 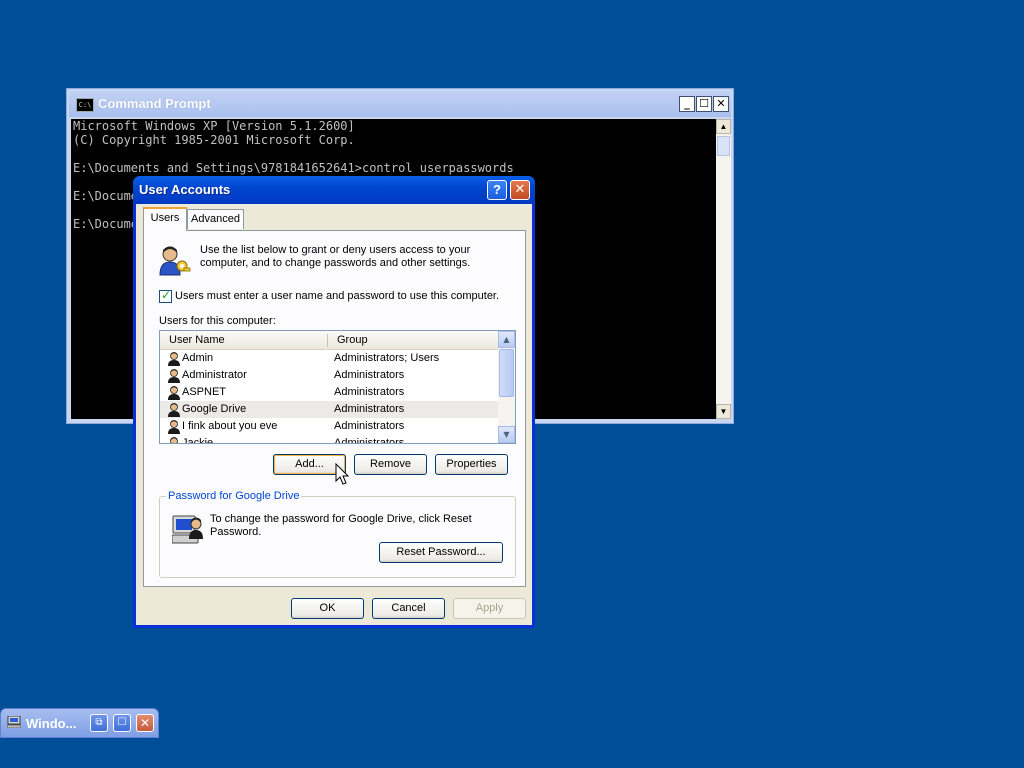 I want to click on user-name-cell: Admin, so click(x=198, y=358).